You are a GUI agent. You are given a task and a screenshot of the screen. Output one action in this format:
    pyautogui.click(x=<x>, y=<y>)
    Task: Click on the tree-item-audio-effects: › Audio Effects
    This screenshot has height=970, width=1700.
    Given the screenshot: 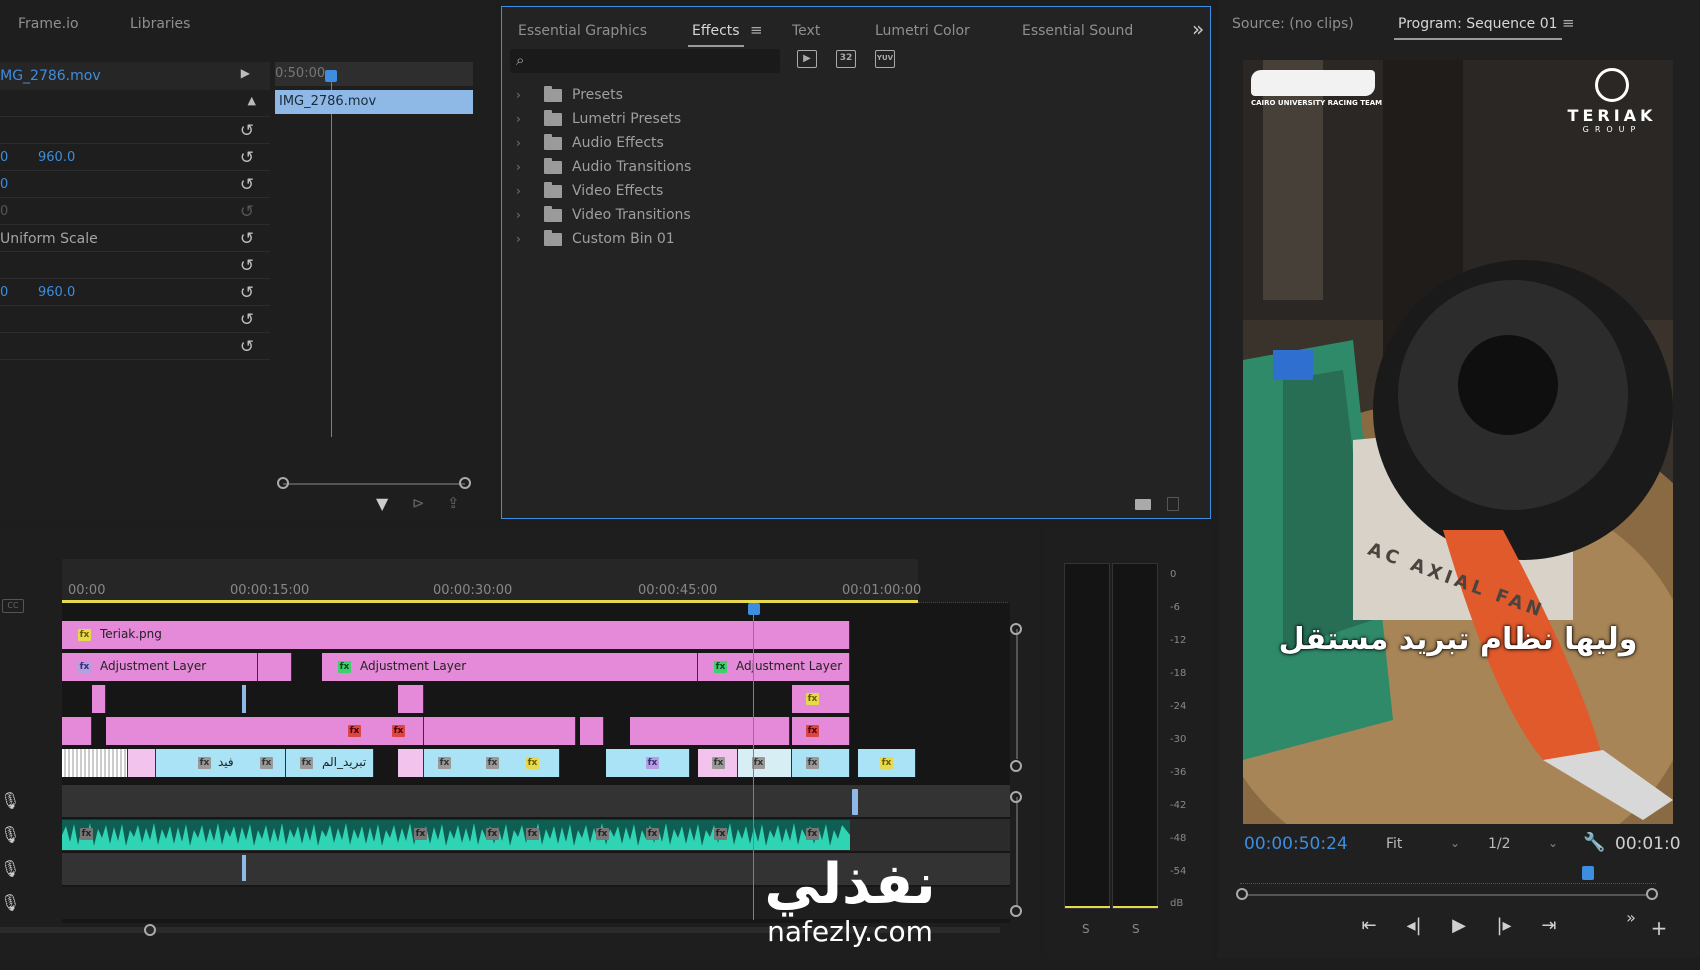 What is the action you would take?
    pyautogui.click(x=583, y=143)
    